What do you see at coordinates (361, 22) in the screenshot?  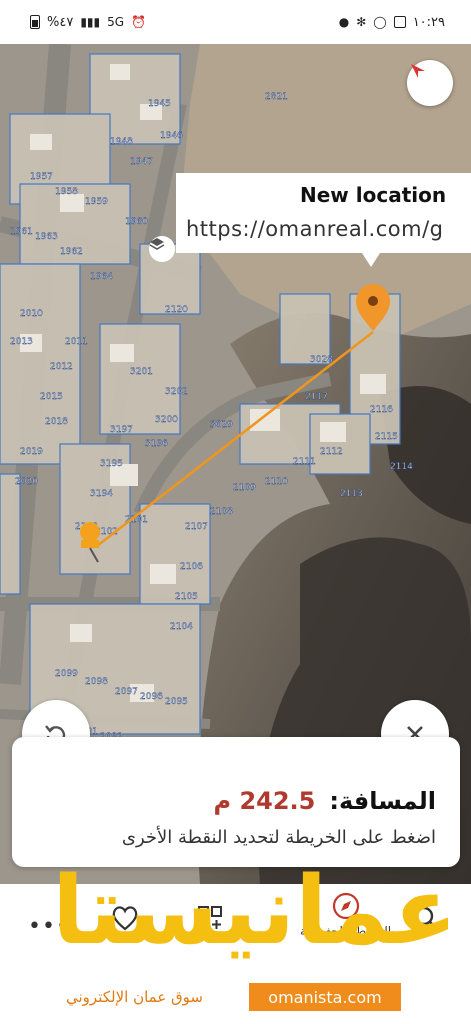 I see `settings-icon: ✻` at bounding box center [361, 22].